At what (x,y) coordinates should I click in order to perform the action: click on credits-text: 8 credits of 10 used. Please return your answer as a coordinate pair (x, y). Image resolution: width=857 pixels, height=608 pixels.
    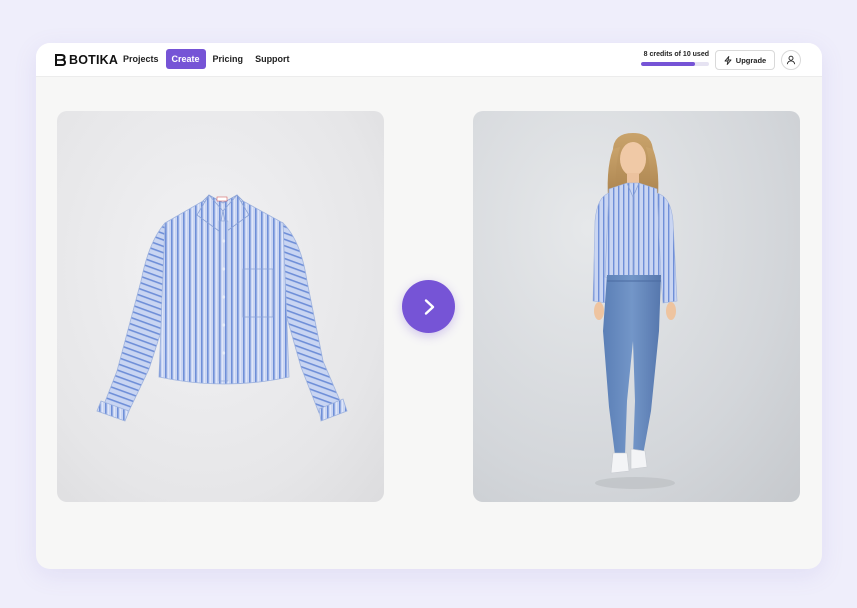
    Looking at the image, I should click on (676, 54).